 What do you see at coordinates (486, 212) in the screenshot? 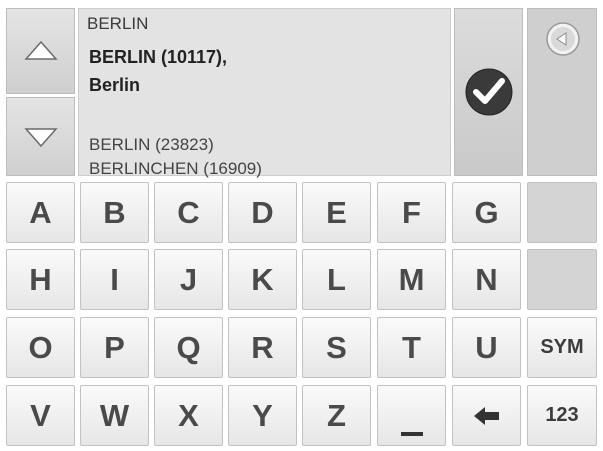
I see `key-g: G` at bounding box center [486, 212].